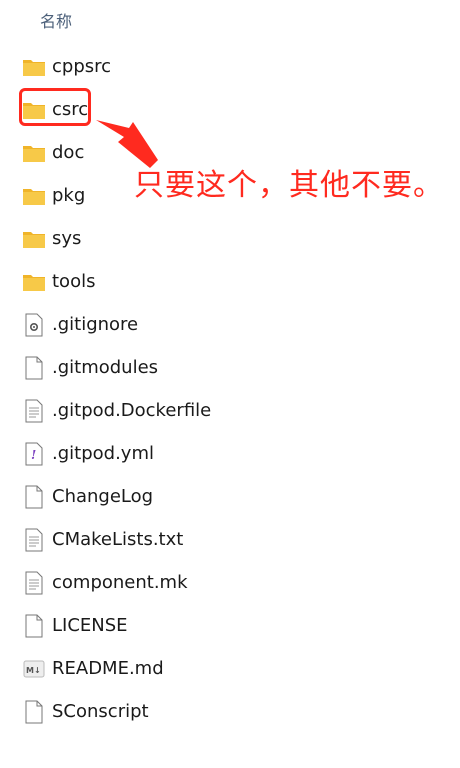  I want to click on list-item-component-mk: component.mk, so click(230, 582).